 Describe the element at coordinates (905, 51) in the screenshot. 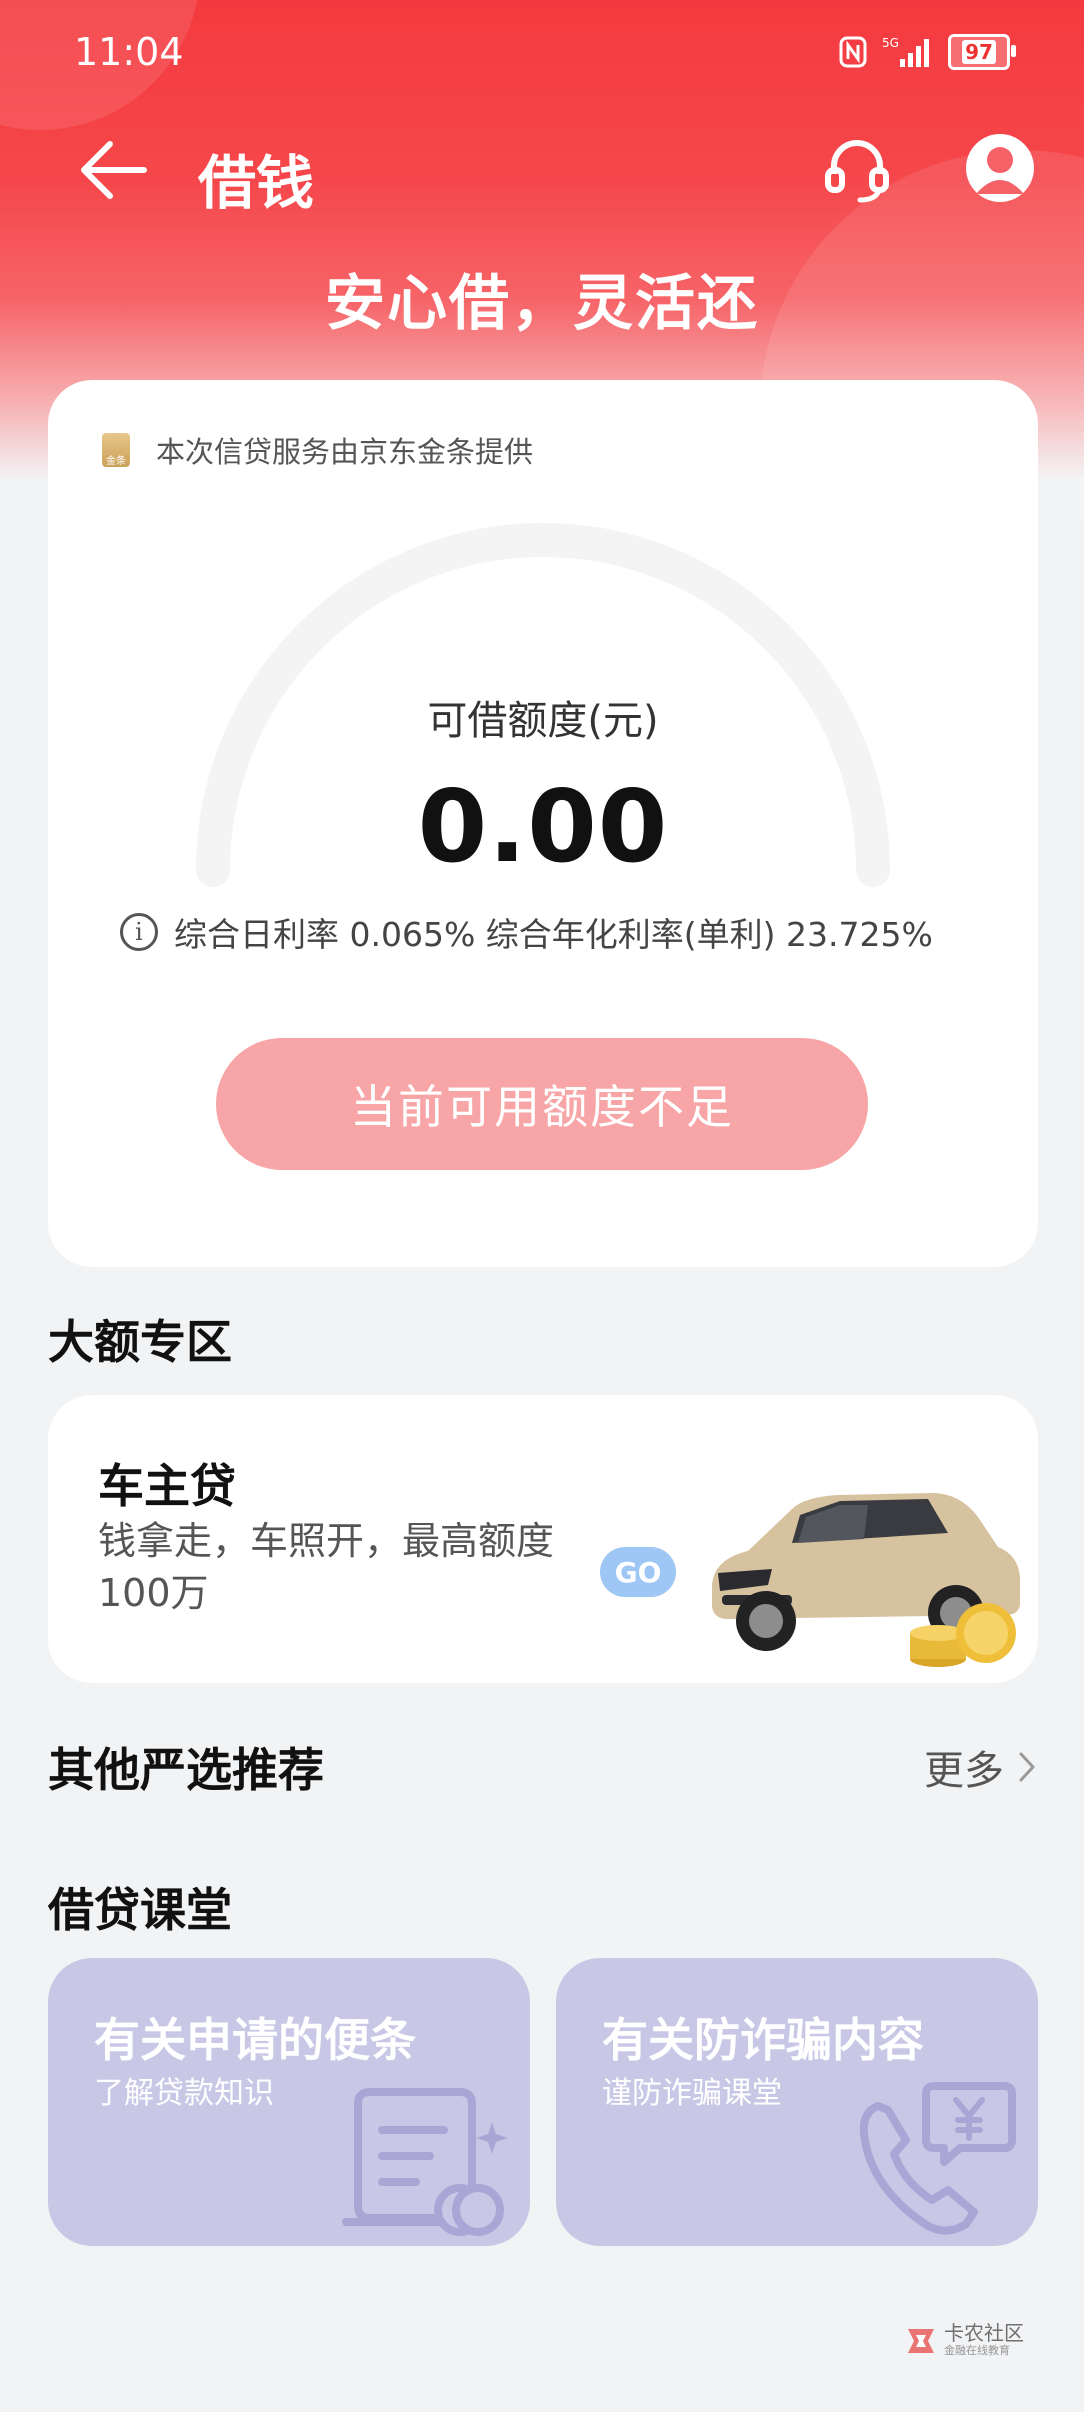

I see `signal-icon: 5G` at that location.